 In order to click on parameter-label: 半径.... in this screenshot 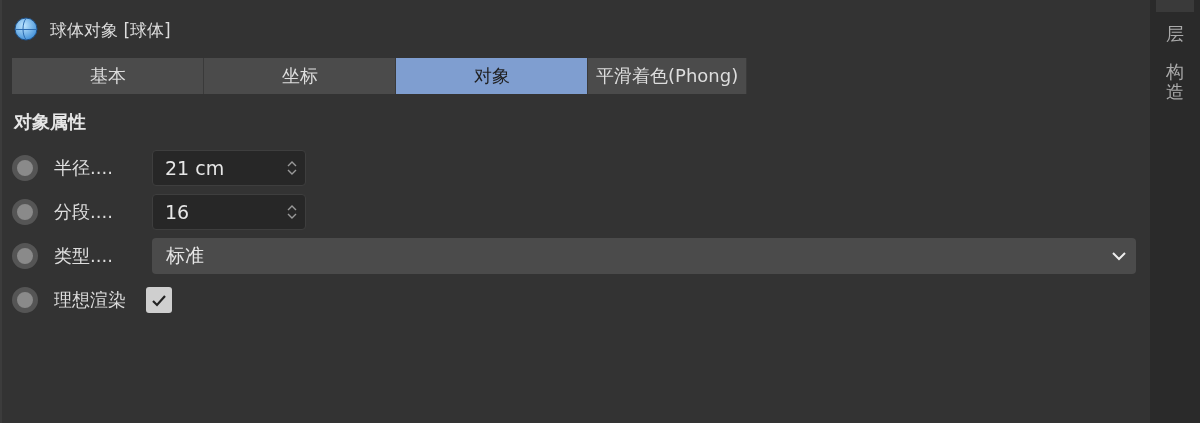, I will do `click(84, 168)`.